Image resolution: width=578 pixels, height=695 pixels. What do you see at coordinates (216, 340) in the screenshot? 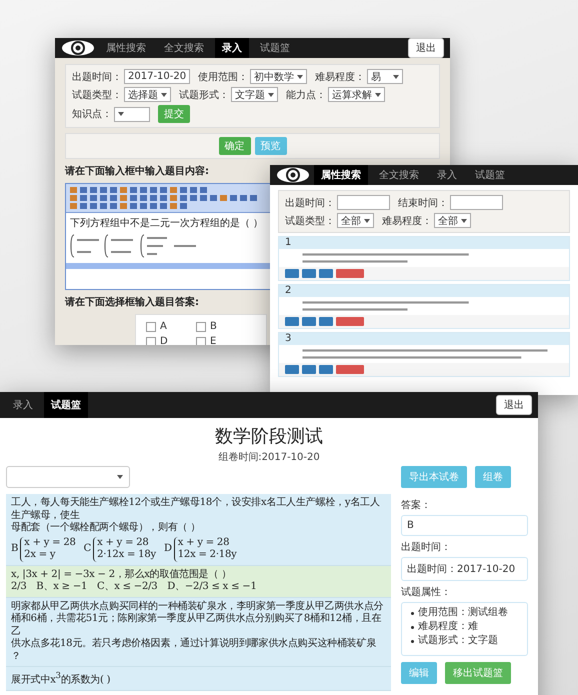
I see `answer-checkbox: E` at bounding box center [216, 340].